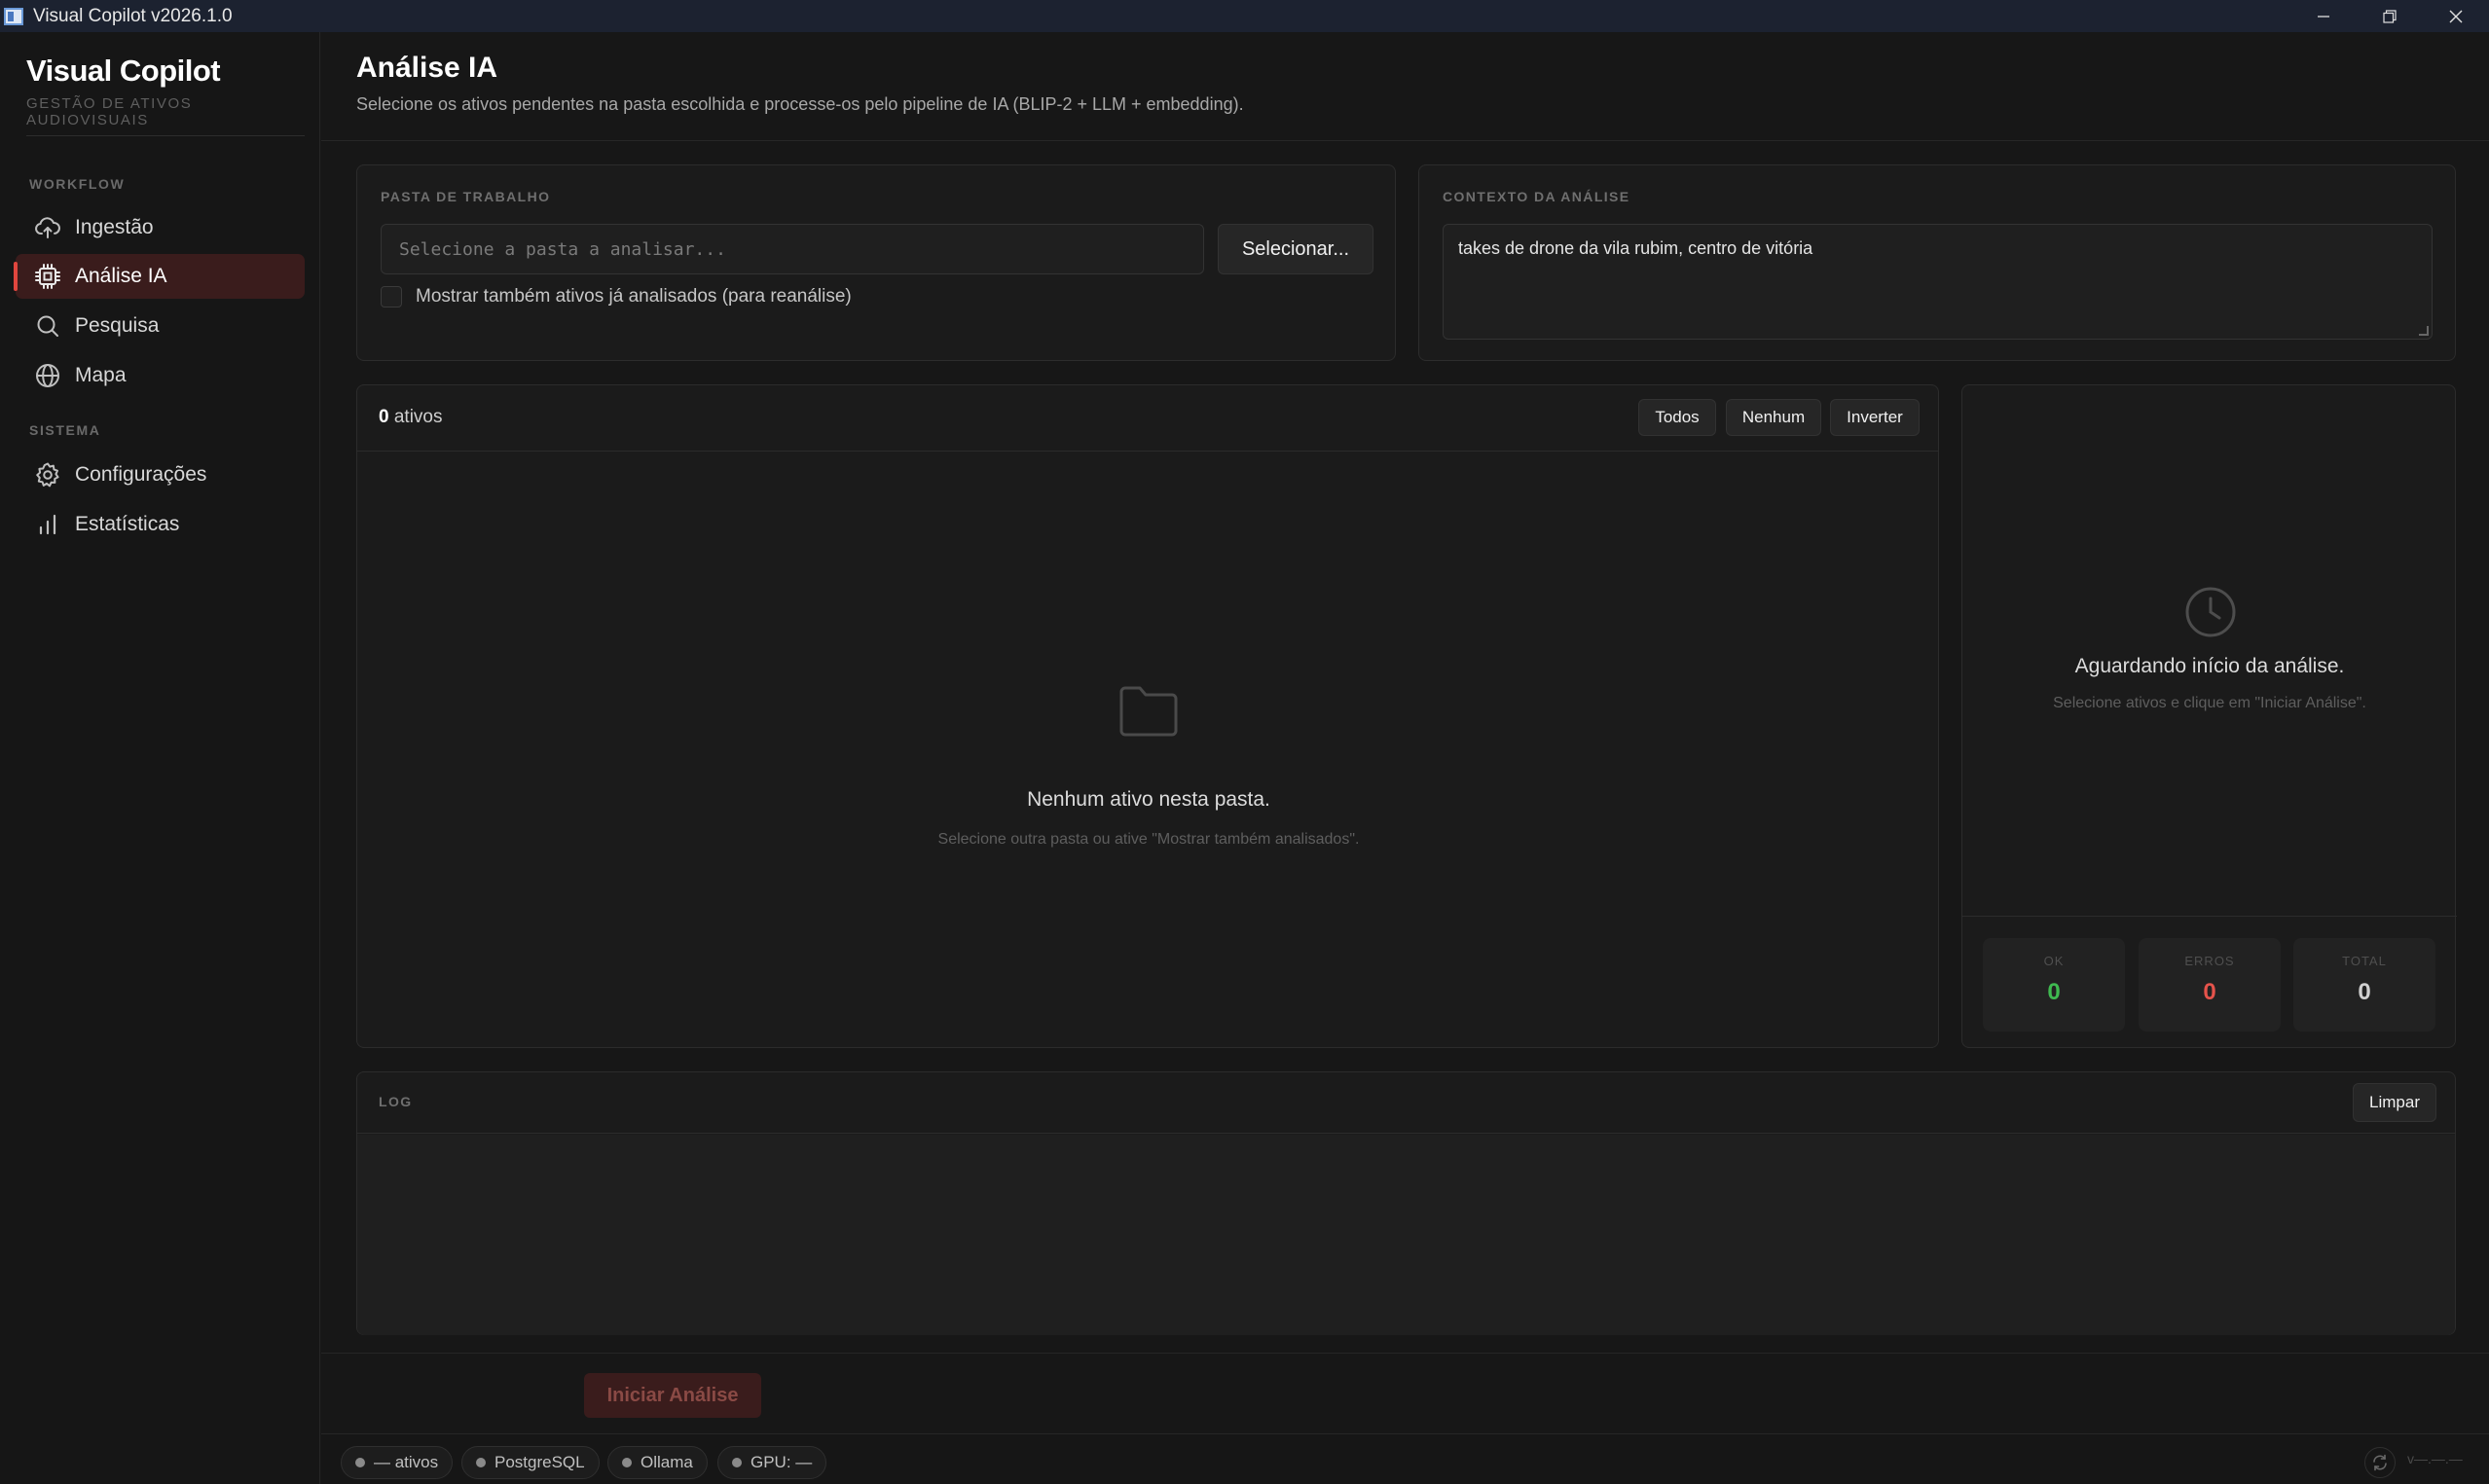 Image resolution: width=2489 pixels, height=1484 pixels. I want to click on action-bar: Iniciar Análise, so click(1405, 1393).